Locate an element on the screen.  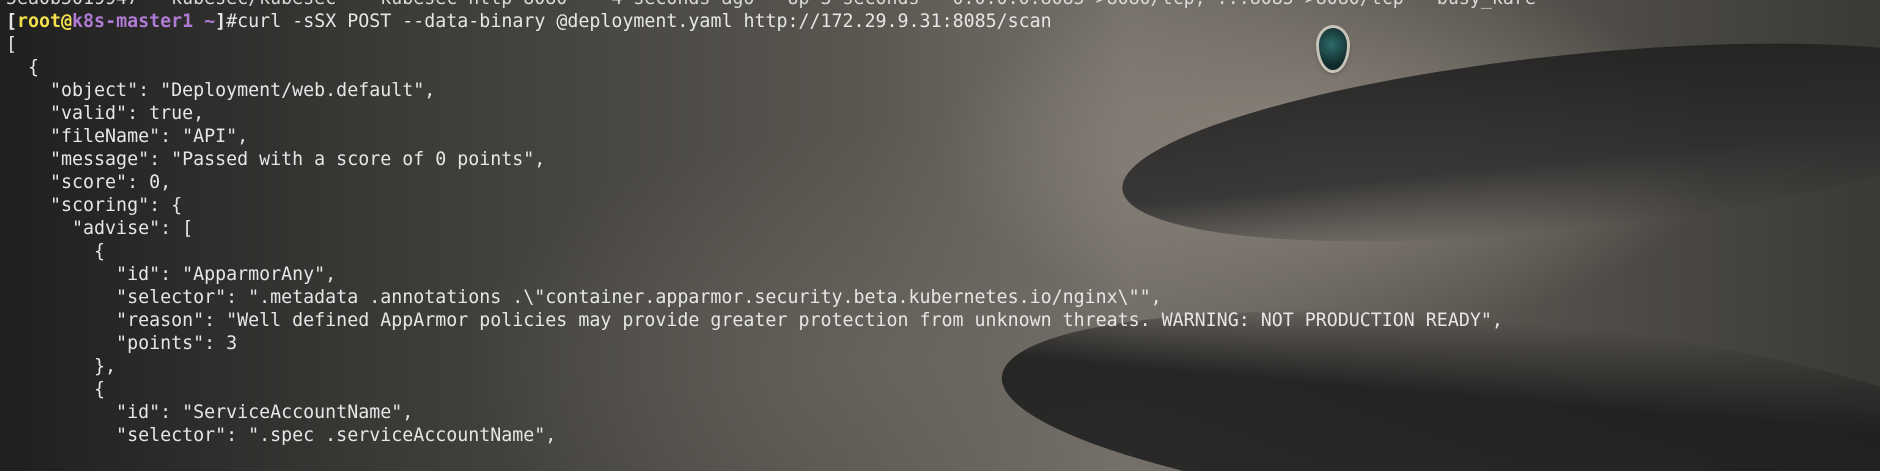
prompt-host: k8s-master1 is located at coordinates (133, 21).